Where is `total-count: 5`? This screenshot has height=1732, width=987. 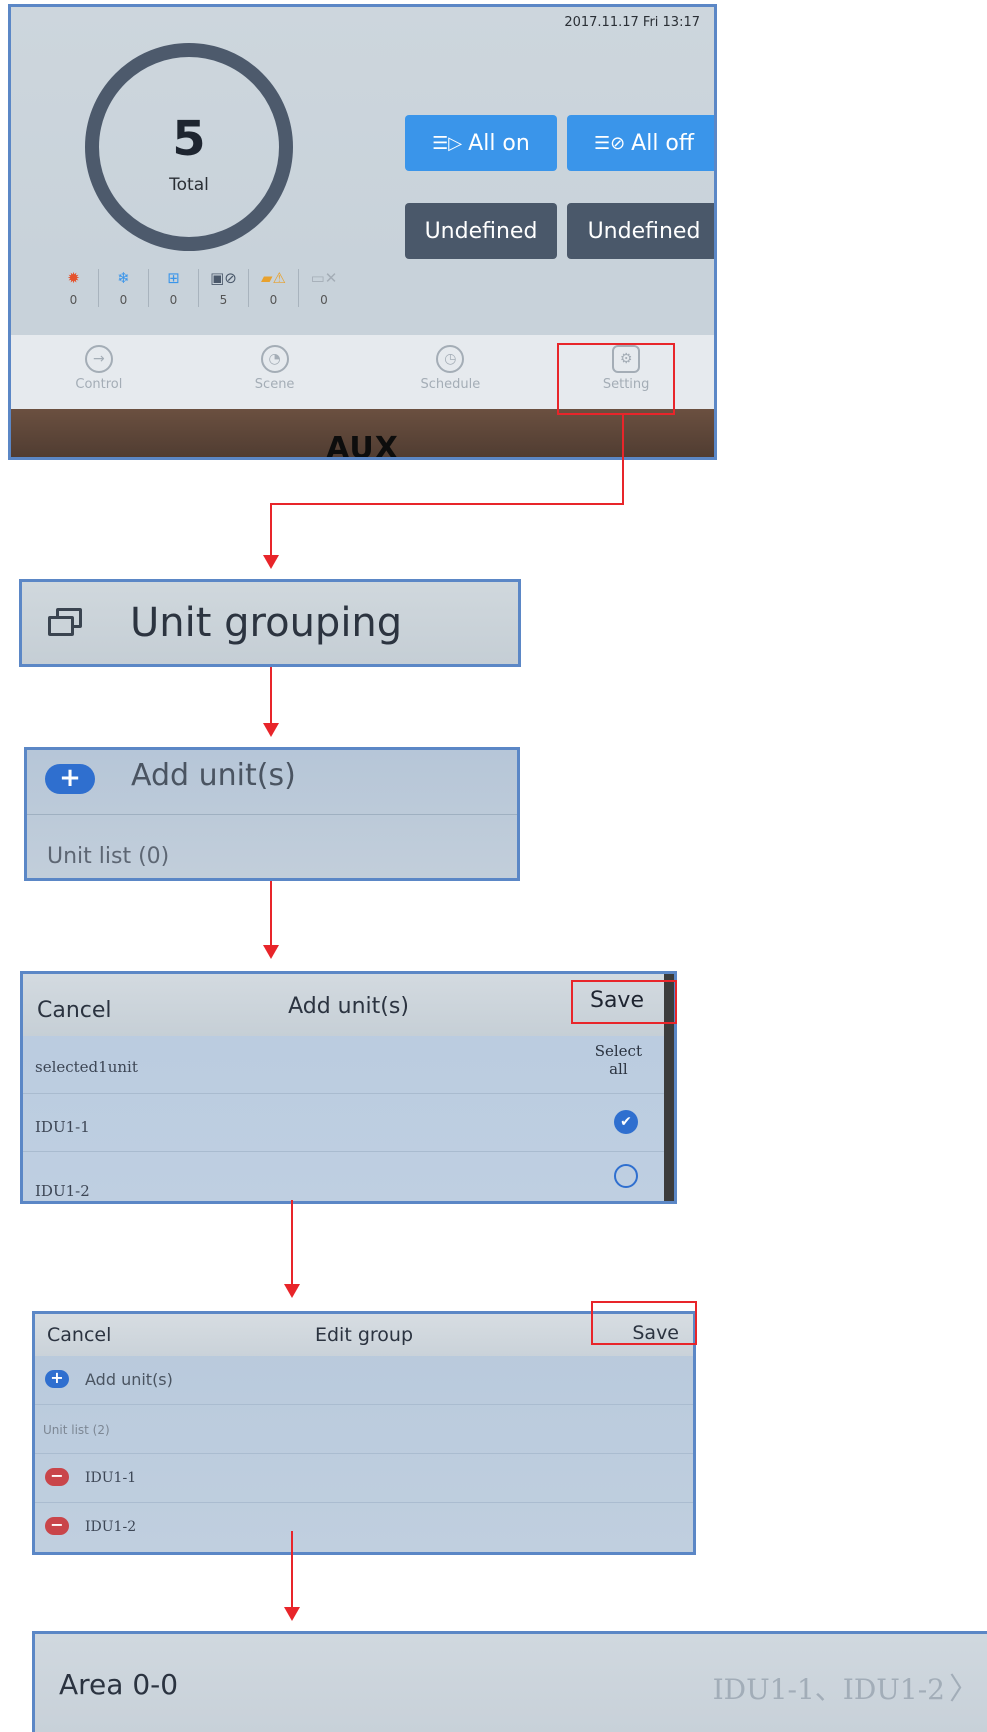 total-count: 5 is located at coordinates (189, 139).